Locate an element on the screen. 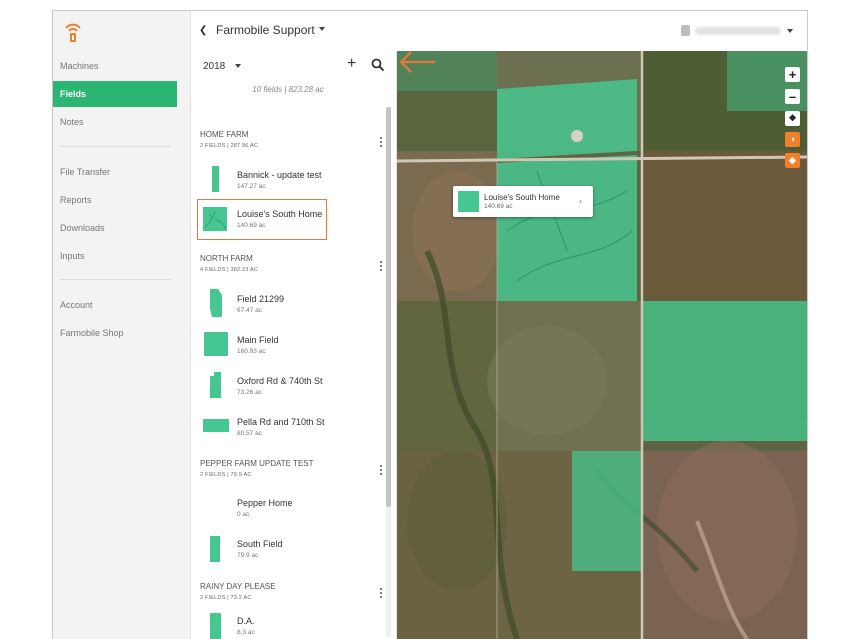  add-field-button: + is located at coordinates (351, 64).